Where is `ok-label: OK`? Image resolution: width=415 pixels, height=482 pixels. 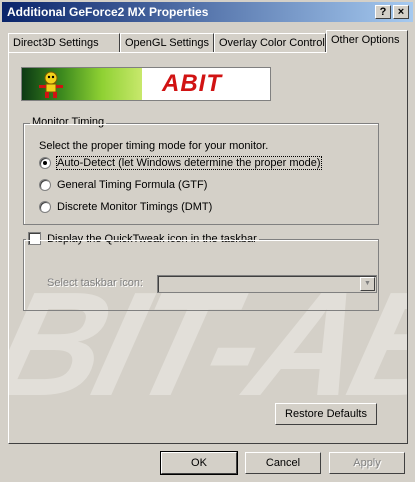
ok-label: OK is located at coordinates (199, 463).